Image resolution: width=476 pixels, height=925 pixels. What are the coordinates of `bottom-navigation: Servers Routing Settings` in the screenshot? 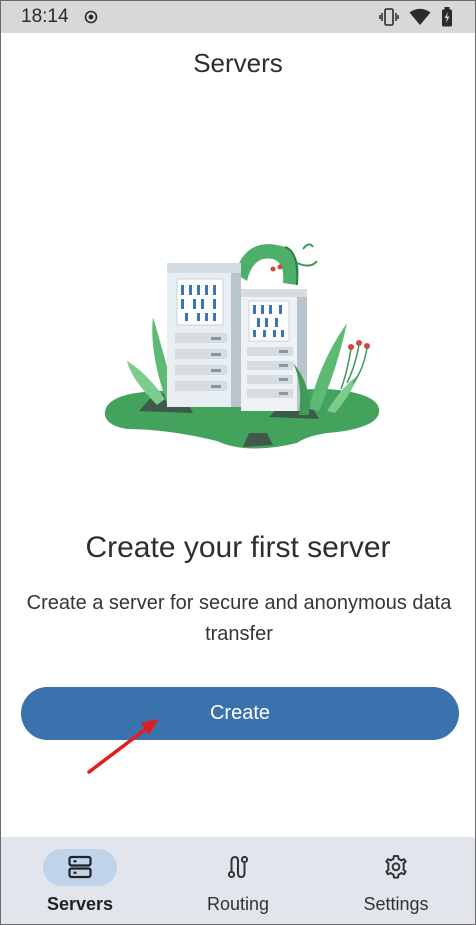 It's located at (238, 880).